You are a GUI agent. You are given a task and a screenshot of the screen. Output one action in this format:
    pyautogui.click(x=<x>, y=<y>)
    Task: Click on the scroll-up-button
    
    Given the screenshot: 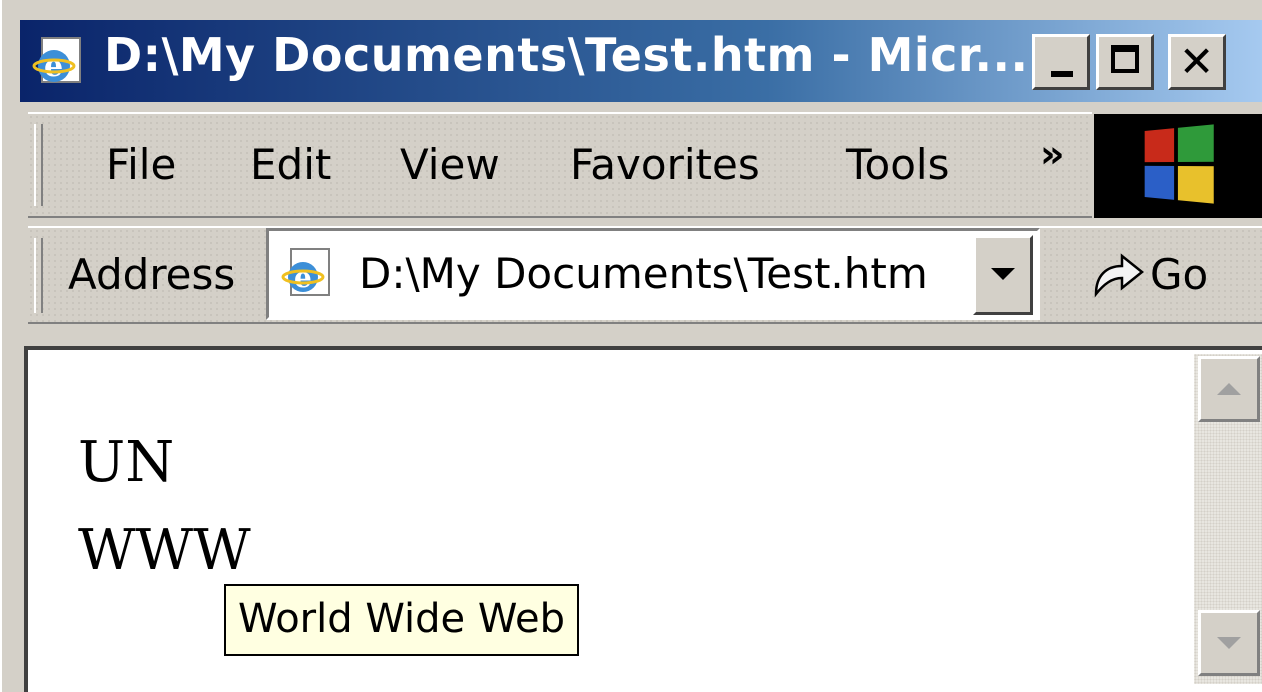 What is the action you would take?
    pyautogui.click(x=1229, y=389)
    